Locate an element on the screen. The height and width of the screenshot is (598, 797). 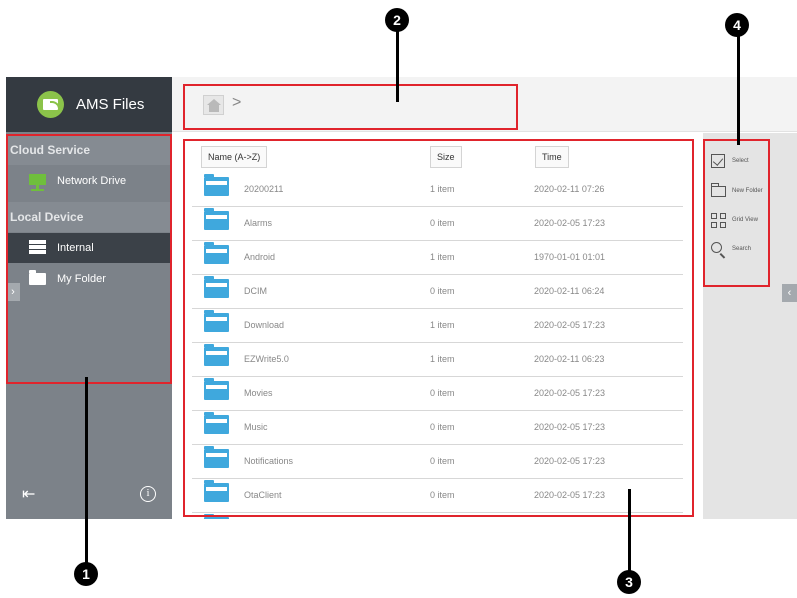
info-icon: i is located at coordinates (148, 494).